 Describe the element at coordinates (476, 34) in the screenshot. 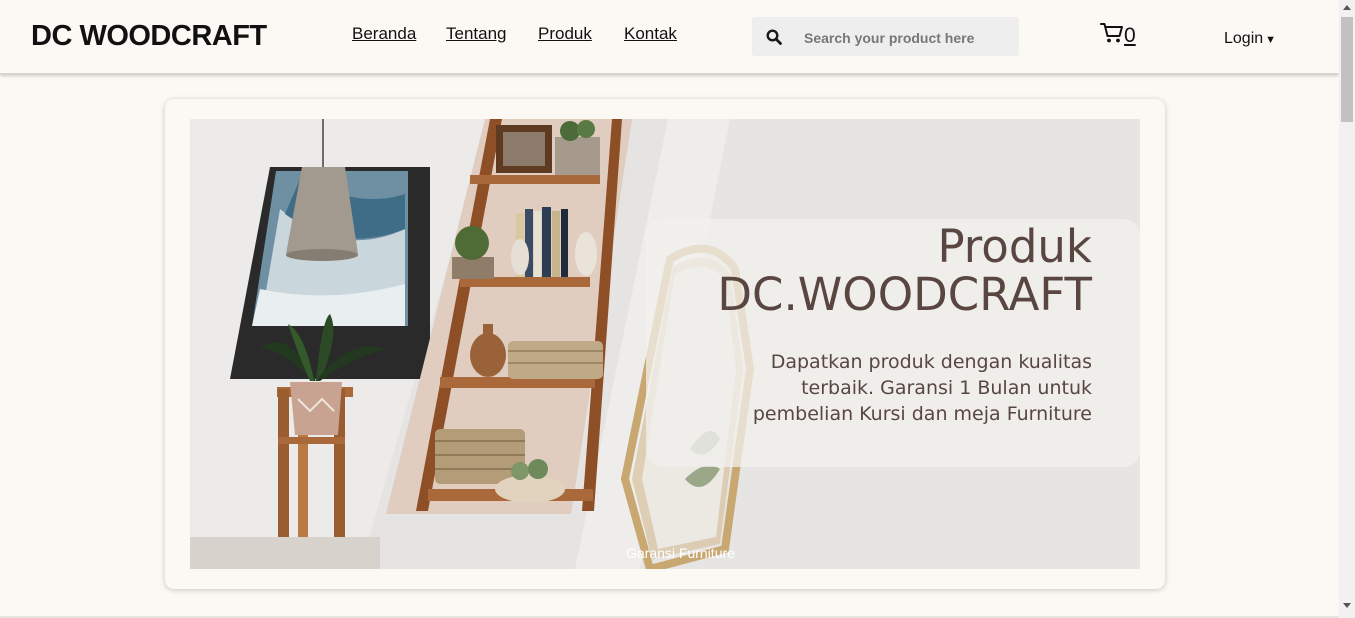

I see `nav-link-tentang: Tentang` at that location.